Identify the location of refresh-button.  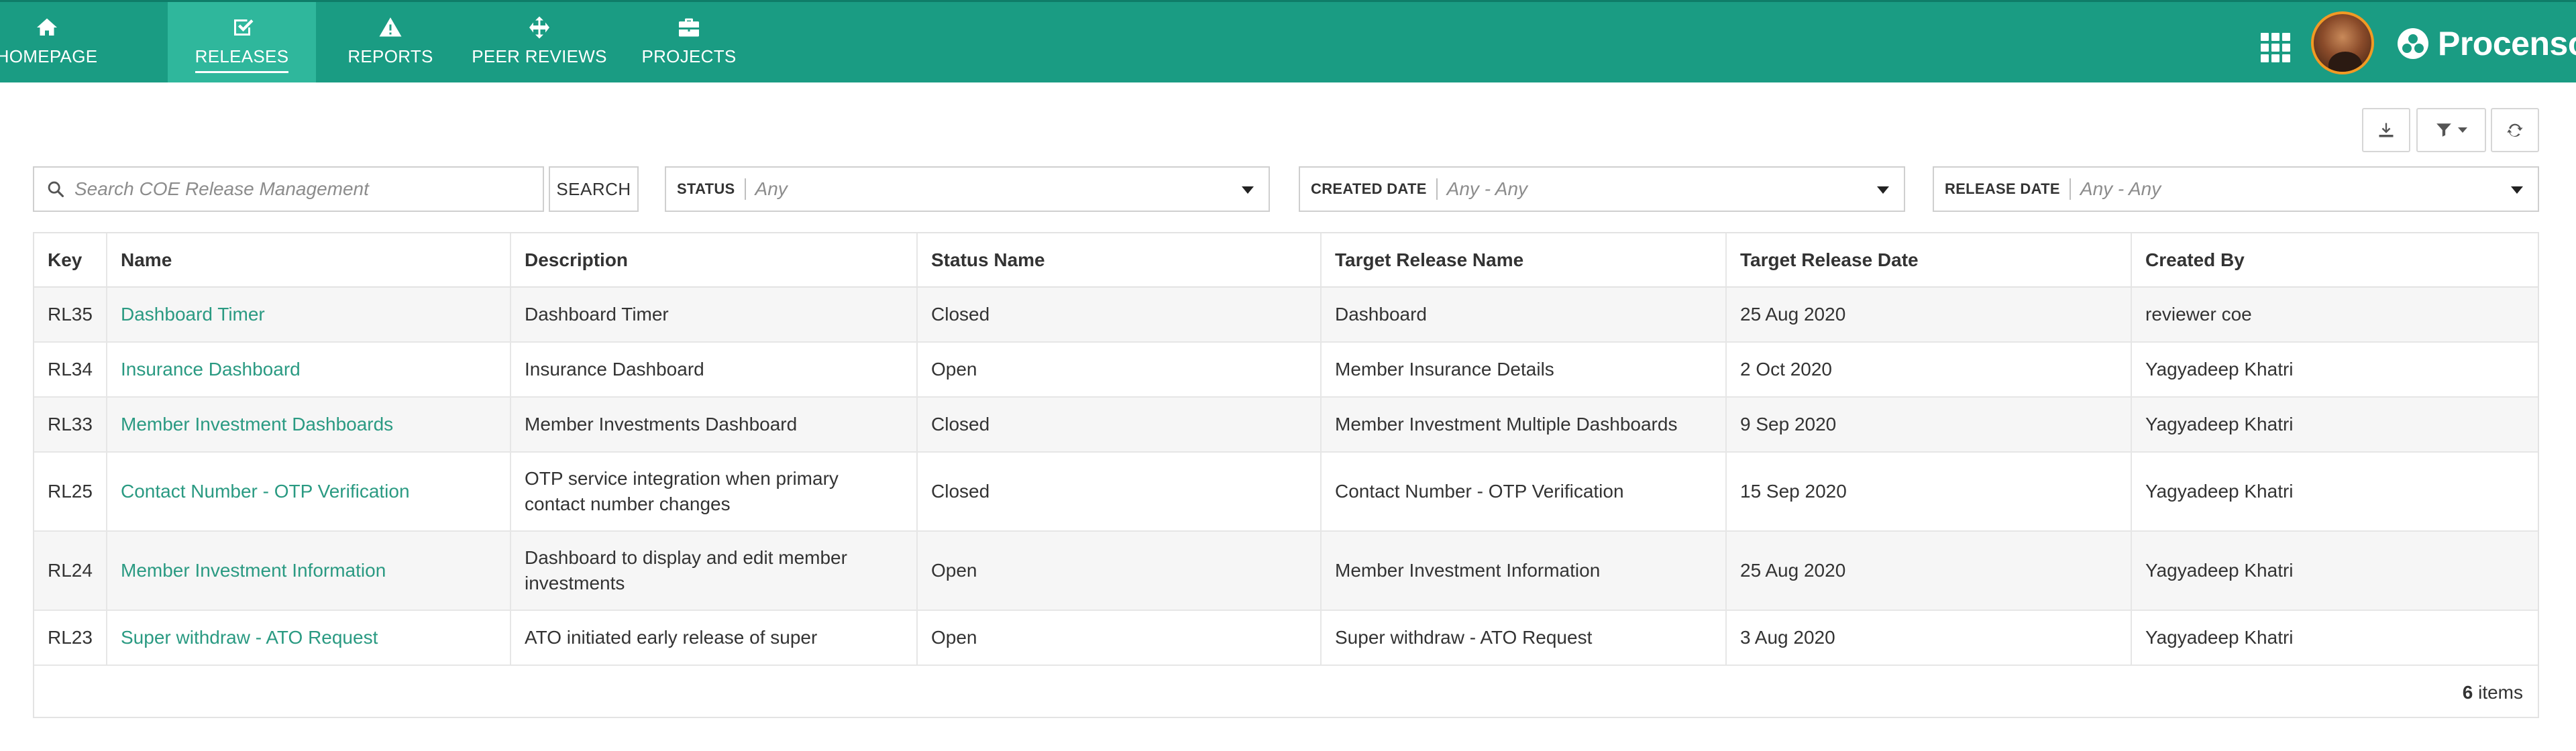
(2515, 130).